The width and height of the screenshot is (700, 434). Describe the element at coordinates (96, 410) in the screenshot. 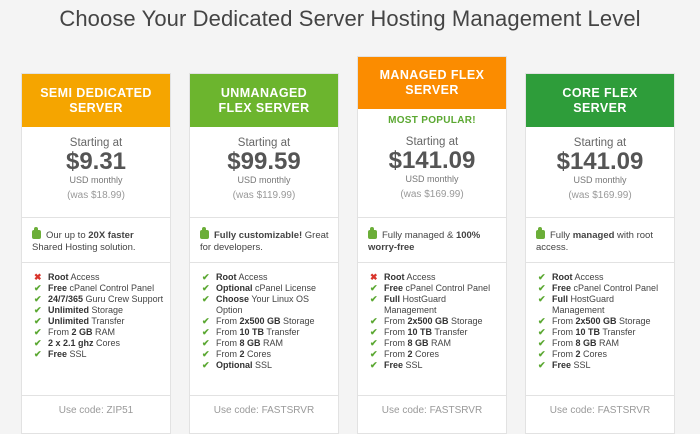

I see `coupon-code: Use code: ZIP51` at that location.